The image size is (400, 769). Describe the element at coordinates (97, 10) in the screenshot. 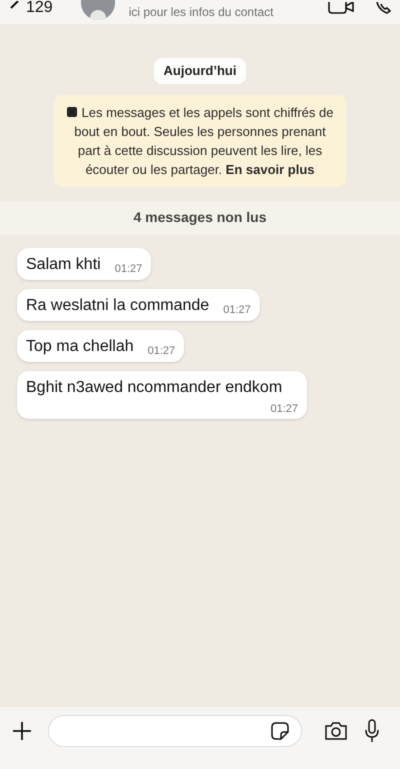

I see `avatar-icon` at that location.